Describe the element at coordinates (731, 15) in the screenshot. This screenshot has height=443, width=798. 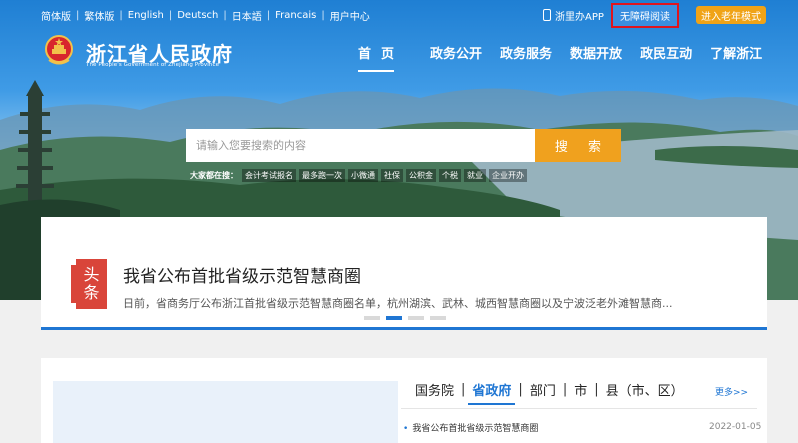
I see `elder-mode-button: 进入老年模式` at that location.